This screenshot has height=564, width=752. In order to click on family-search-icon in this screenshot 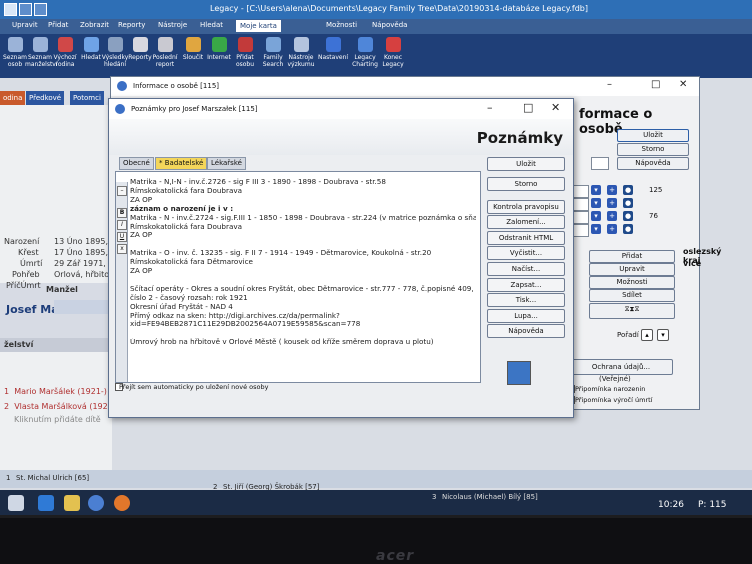, I will do `click(273, 44)`.